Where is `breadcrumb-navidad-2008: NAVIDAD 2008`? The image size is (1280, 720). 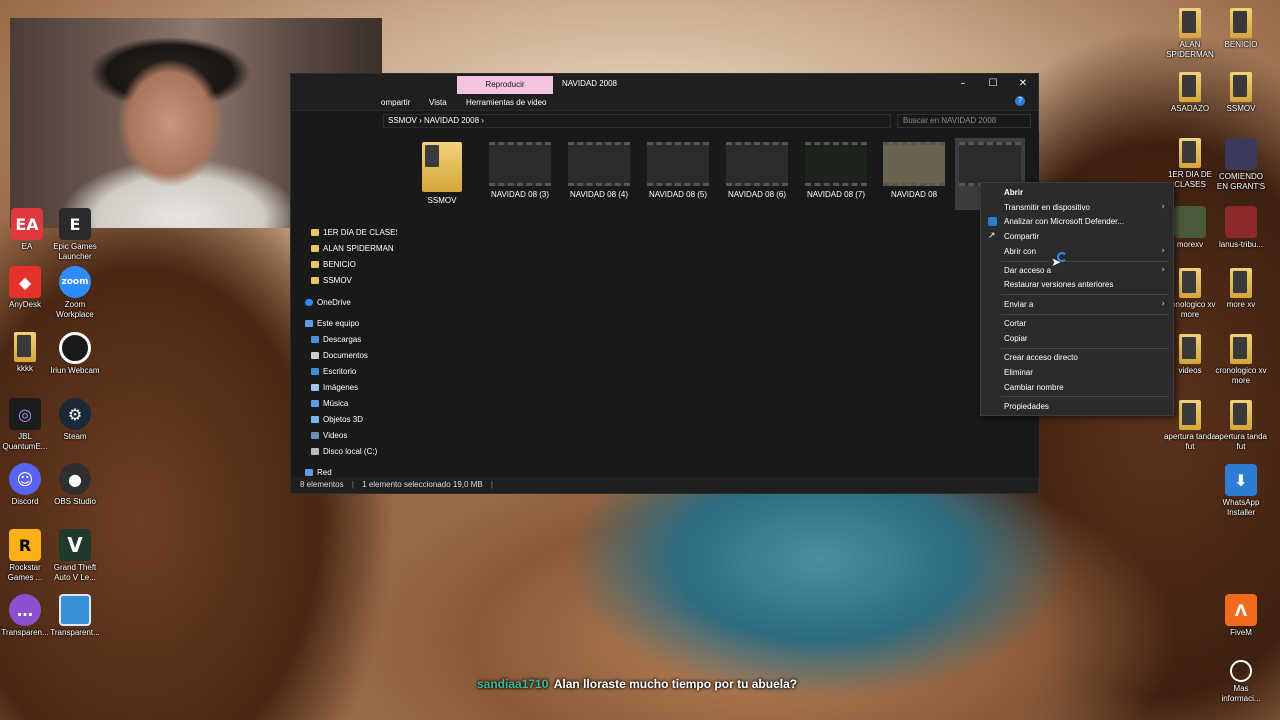
breadcrumb-navidad-2008: NAVIDAD 2008 is located at coordinates (451, 120).